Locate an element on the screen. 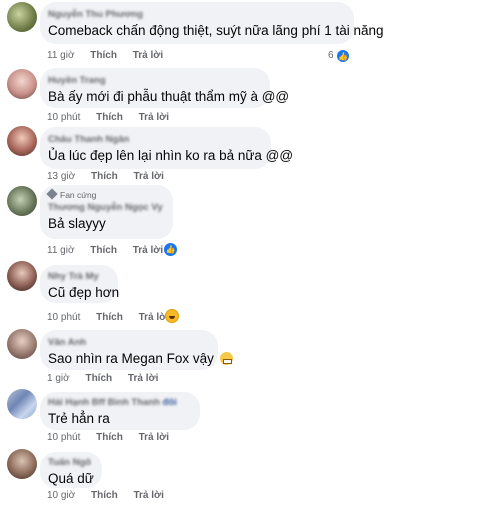 Image resolution: width=497 pixels, height=505 pixels. comment-author: Huyền Trang is located at coordinates (153, 80).